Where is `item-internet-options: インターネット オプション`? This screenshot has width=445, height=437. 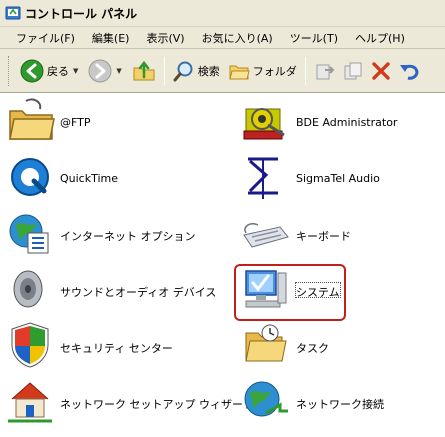
item-internet-options: インターネット オプション is located at coordinates (105, 235).